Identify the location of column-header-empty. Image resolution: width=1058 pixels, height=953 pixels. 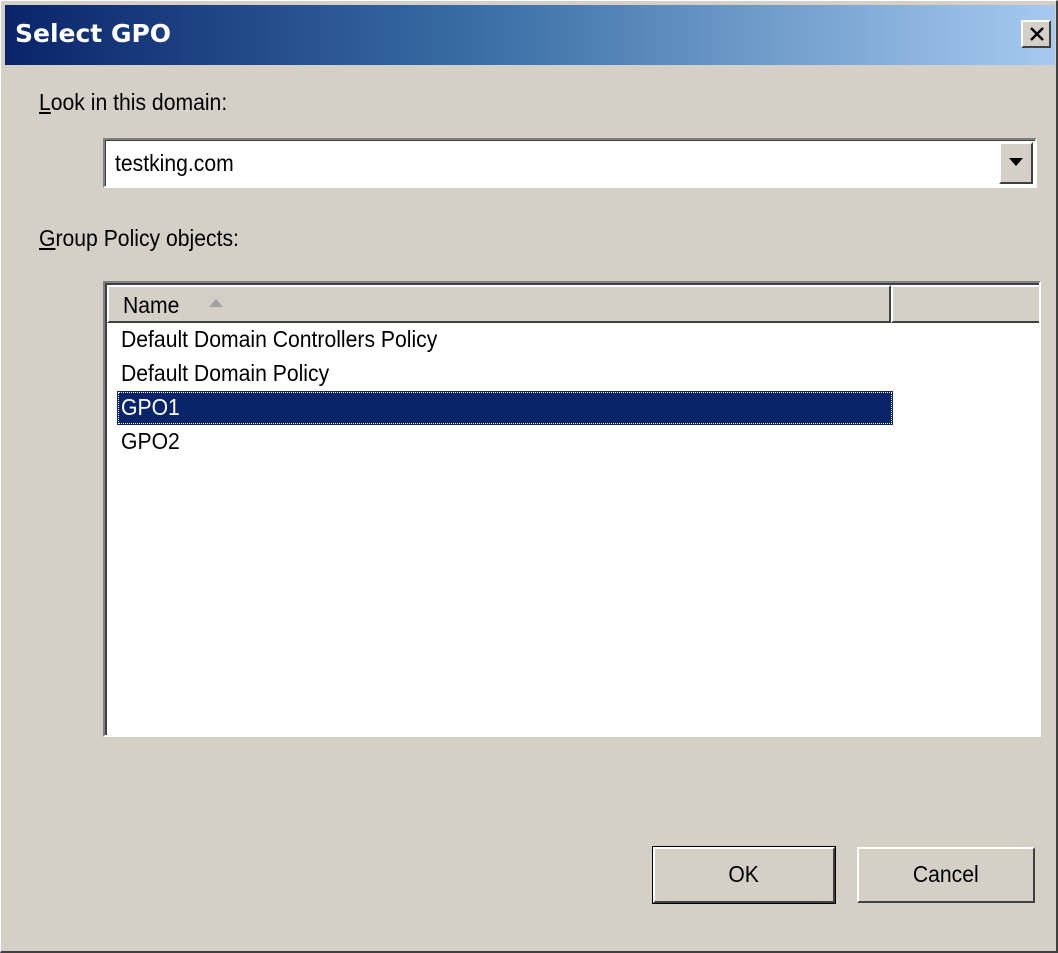
(965, 304).